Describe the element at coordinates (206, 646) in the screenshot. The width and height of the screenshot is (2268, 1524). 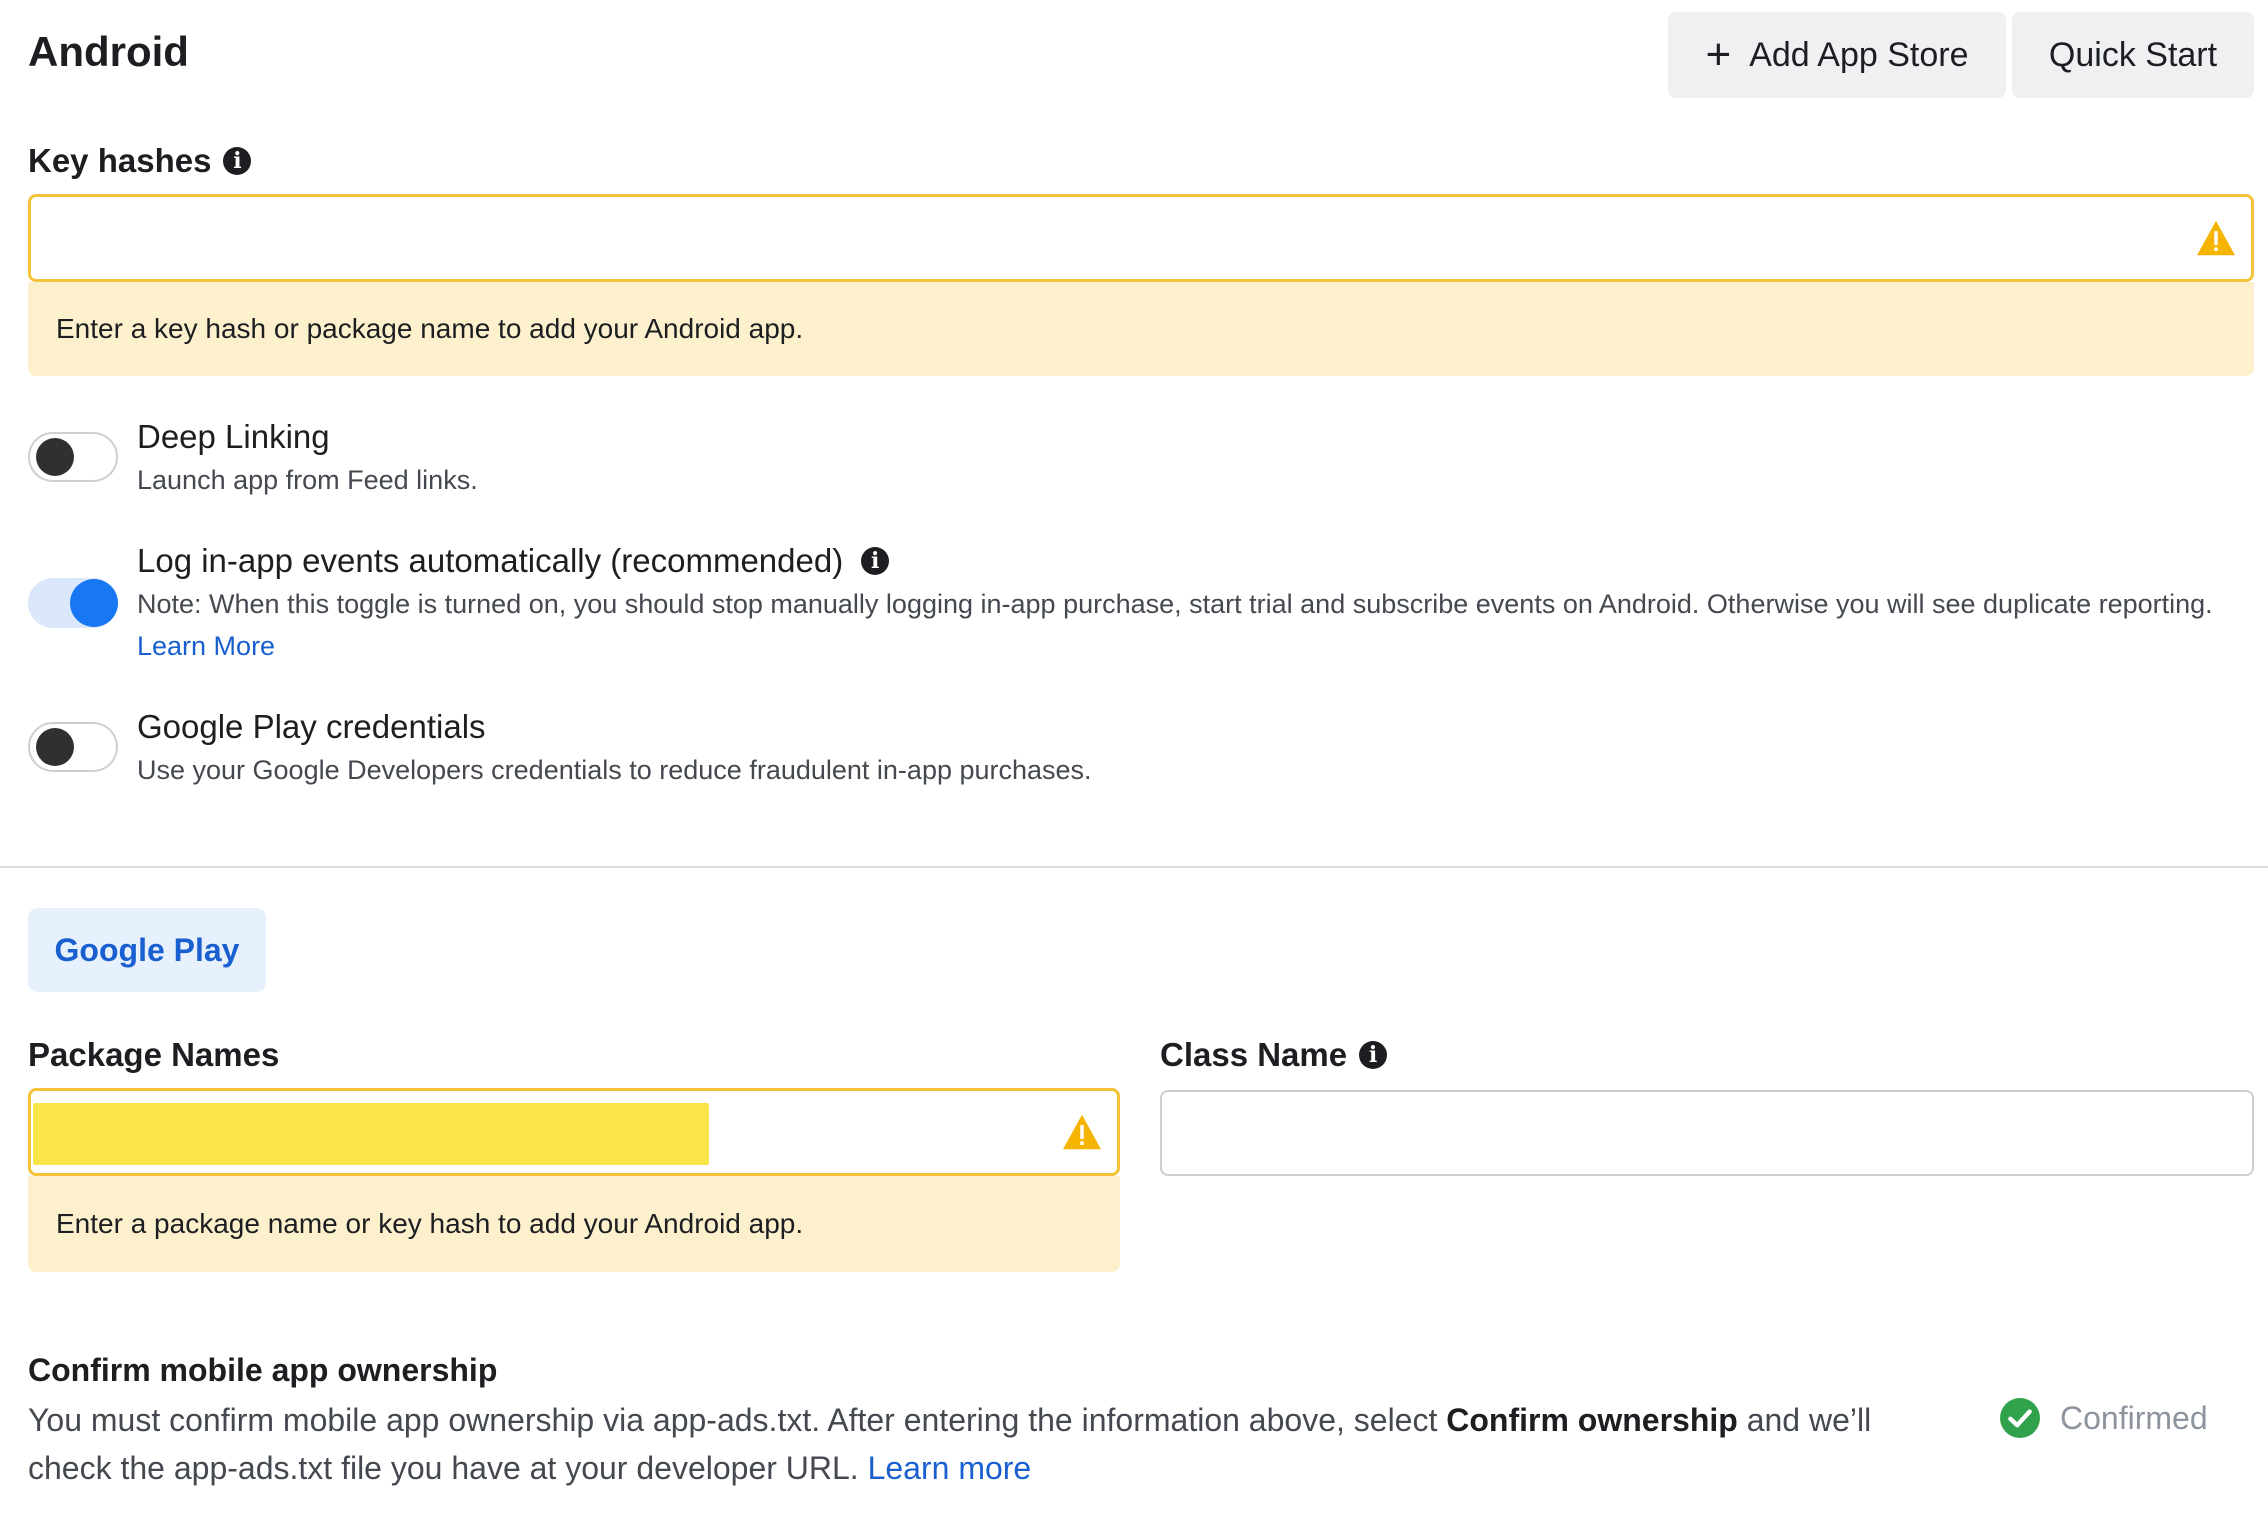
I see `learn-more-link: Learn More` at that location.